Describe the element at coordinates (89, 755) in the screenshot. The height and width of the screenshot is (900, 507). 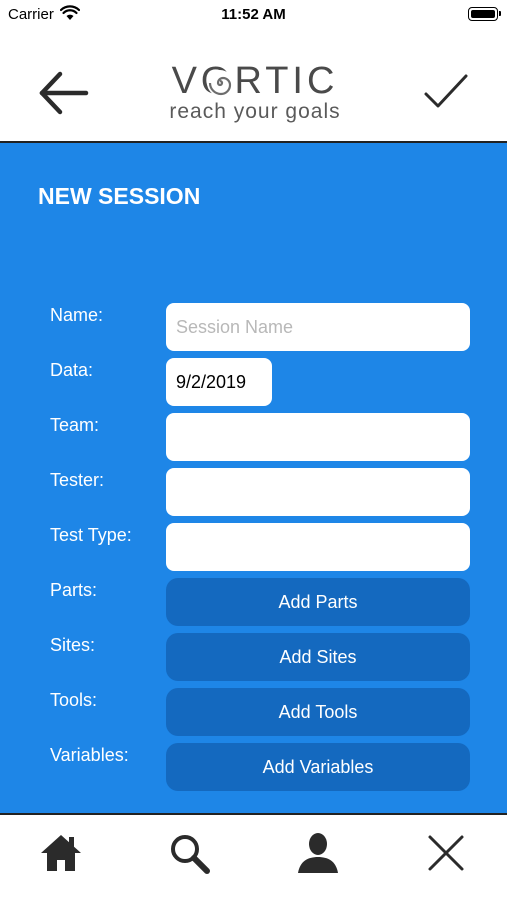
I see `variables-label: Variables:` at that location.